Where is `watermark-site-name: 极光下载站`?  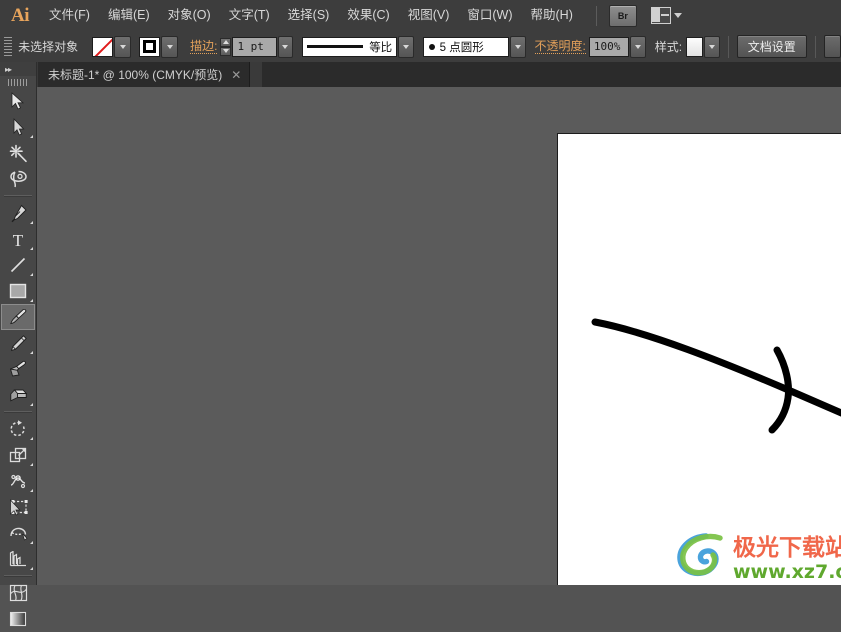
watermark-site-name: 极光下载站 is located at coordinates (787, 548).